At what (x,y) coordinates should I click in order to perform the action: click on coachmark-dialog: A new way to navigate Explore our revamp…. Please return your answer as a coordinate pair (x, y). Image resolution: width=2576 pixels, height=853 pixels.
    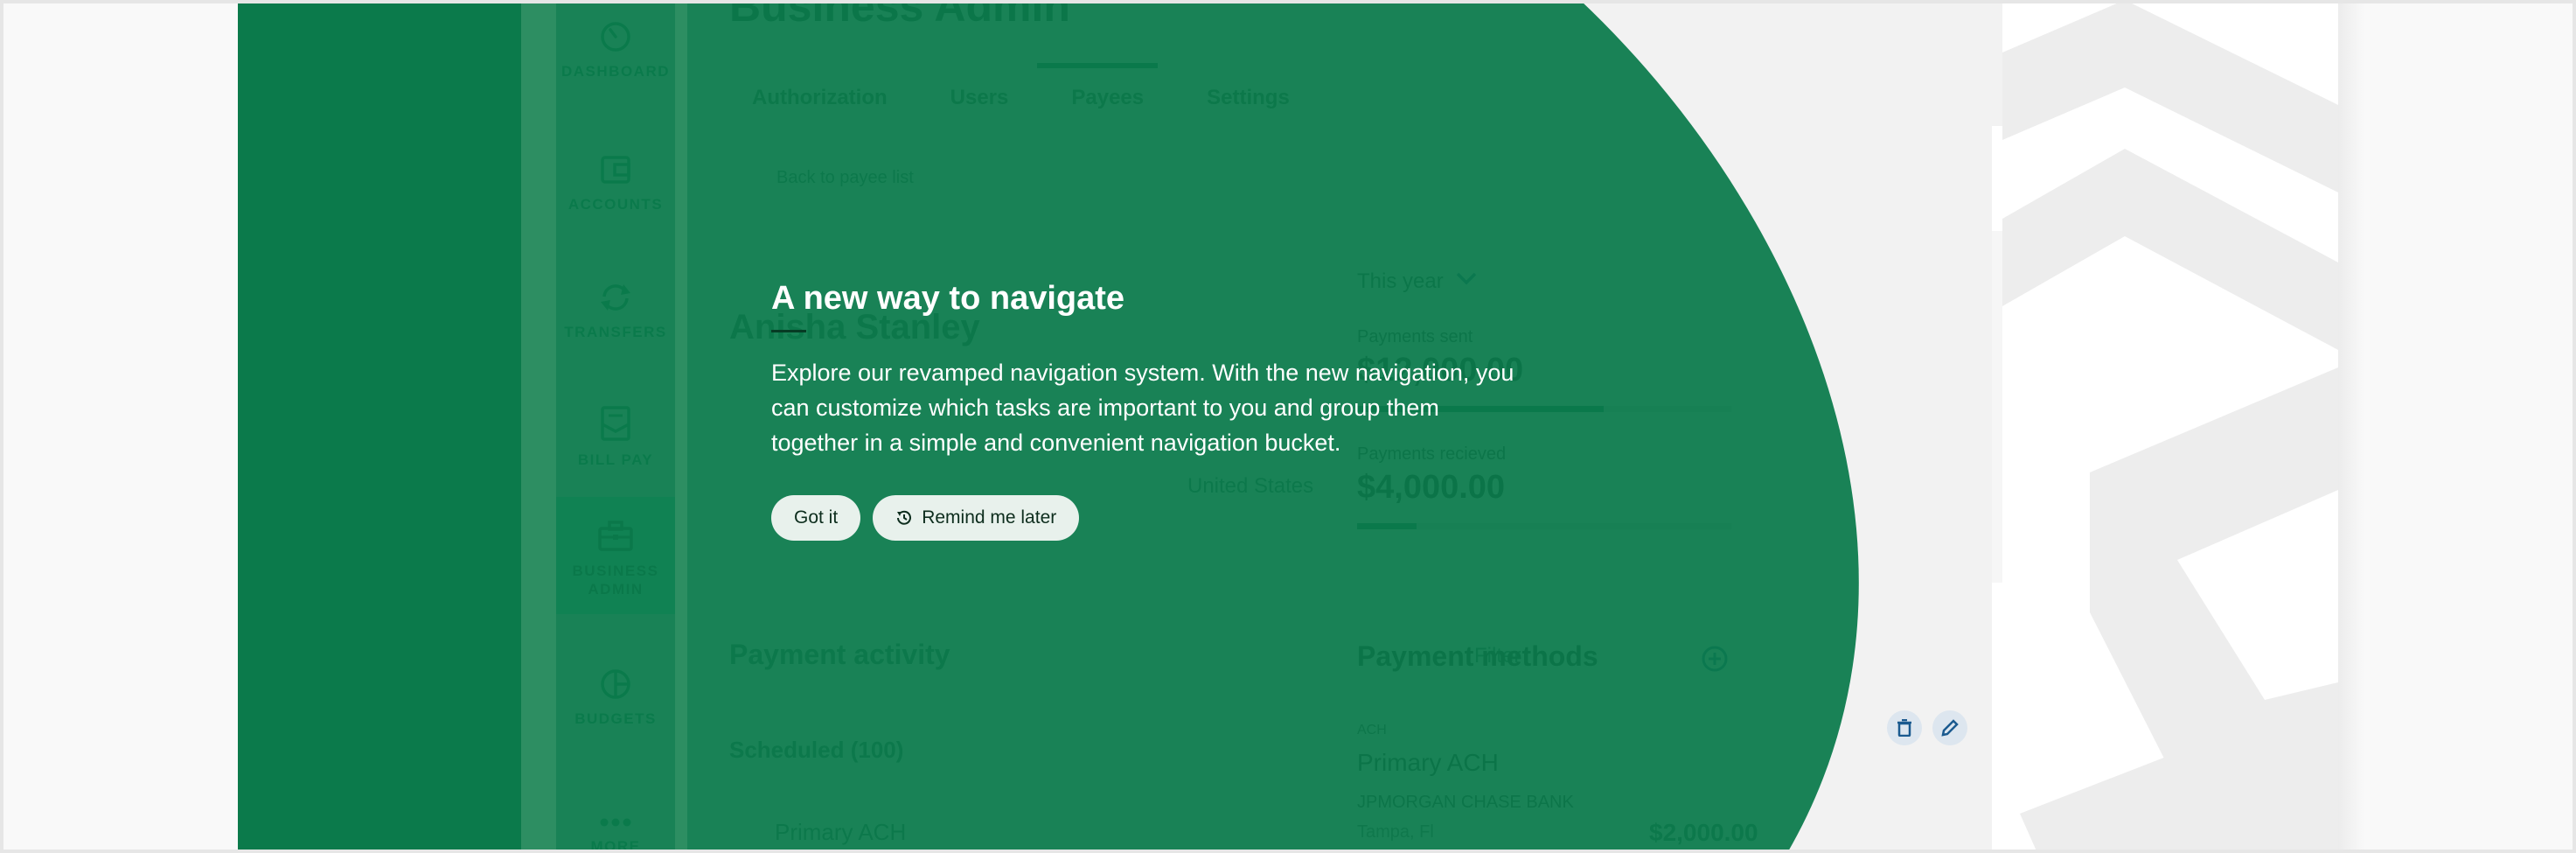
    Looking at the image, I should click on (1156, 410).